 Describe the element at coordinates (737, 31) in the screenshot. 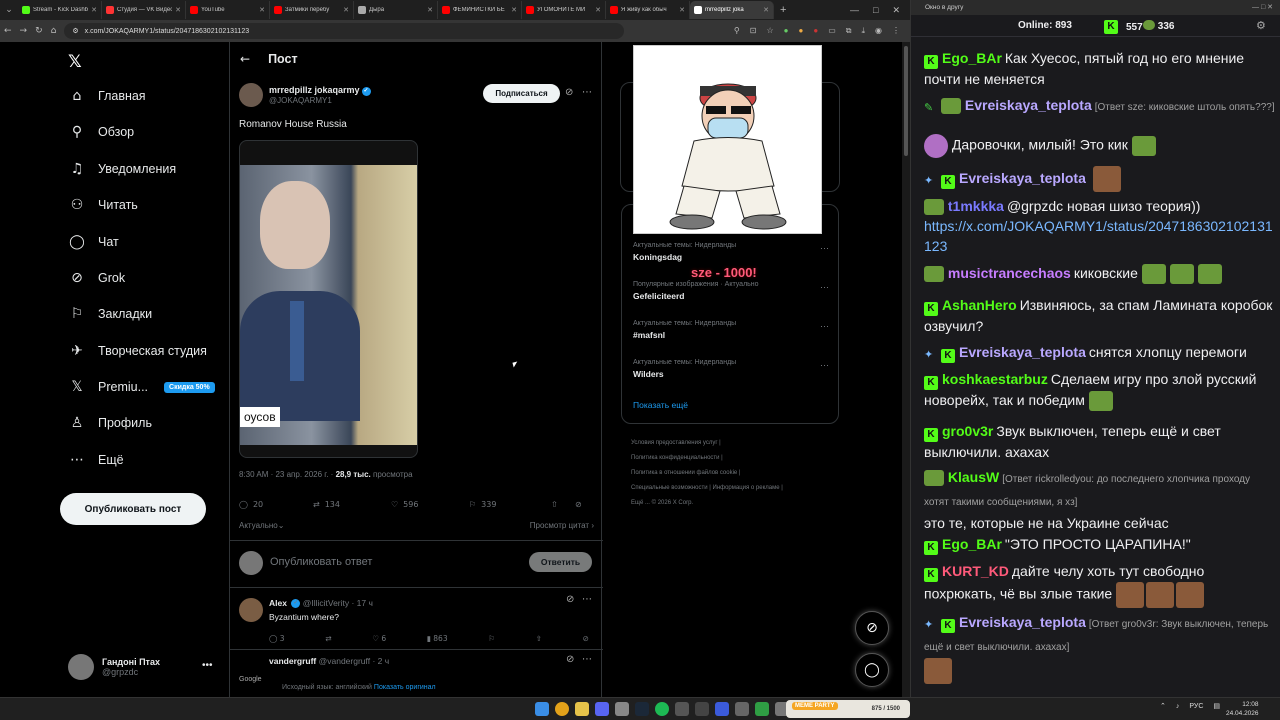

I see `zoom-icon: ⚲` at that location.